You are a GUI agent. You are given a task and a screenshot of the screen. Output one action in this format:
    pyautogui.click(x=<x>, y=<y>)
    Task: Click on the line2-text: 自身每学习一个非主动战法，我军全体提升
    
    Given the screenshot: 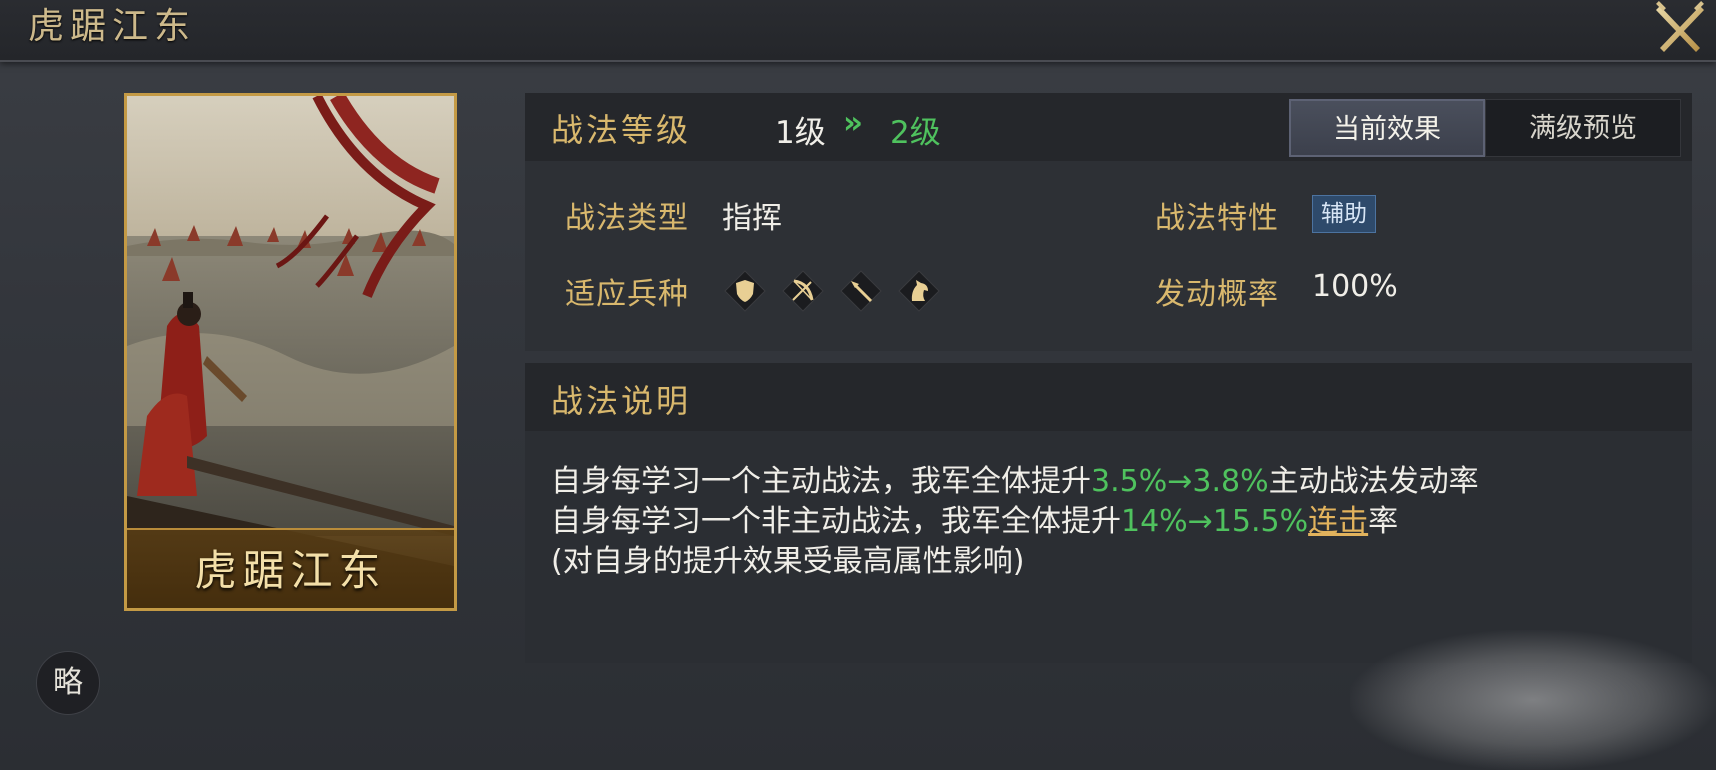 What is the action you would take?
    pyautogui.click(x=836, y=521)
    